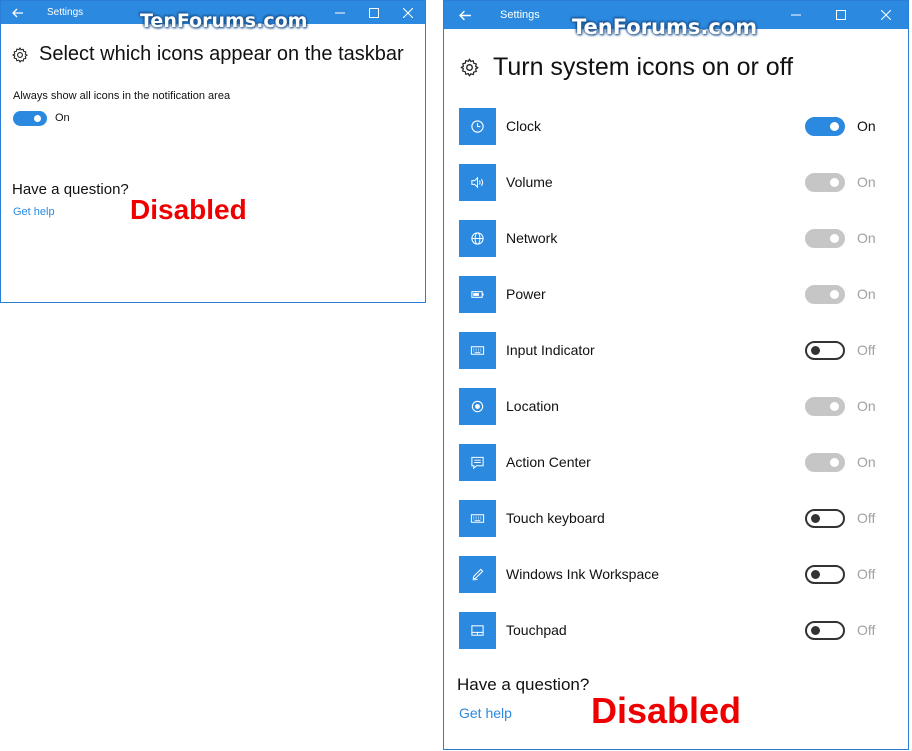 This screenshot has width=912, height=751. Describe the element at coordinates (477, 630) in the screenshot. I see `touchpad-icon` at that location.